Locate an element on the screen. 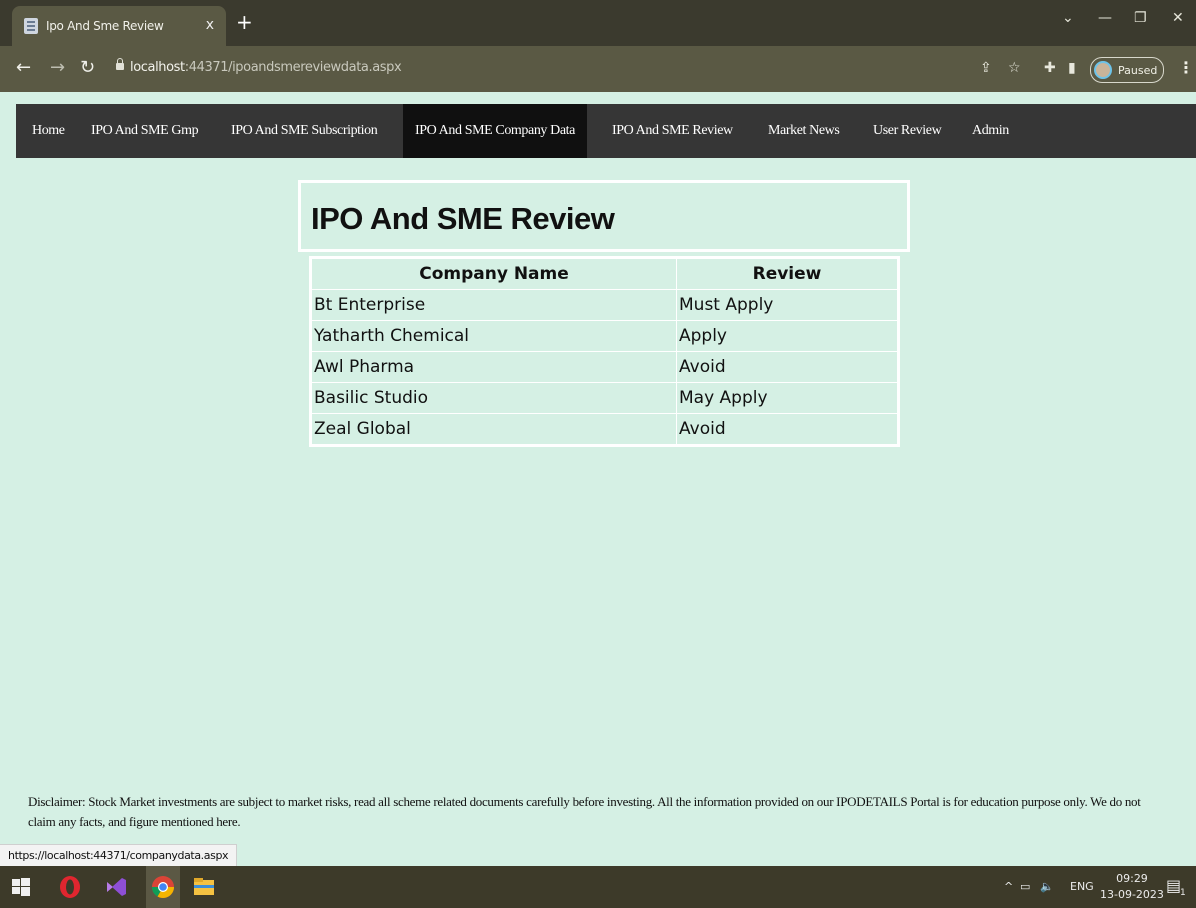 Image resolution: width=1196 pixels, height=908 pixels. table-row: Bt Enterprise Must Apply is located at coordinates (604, 305).